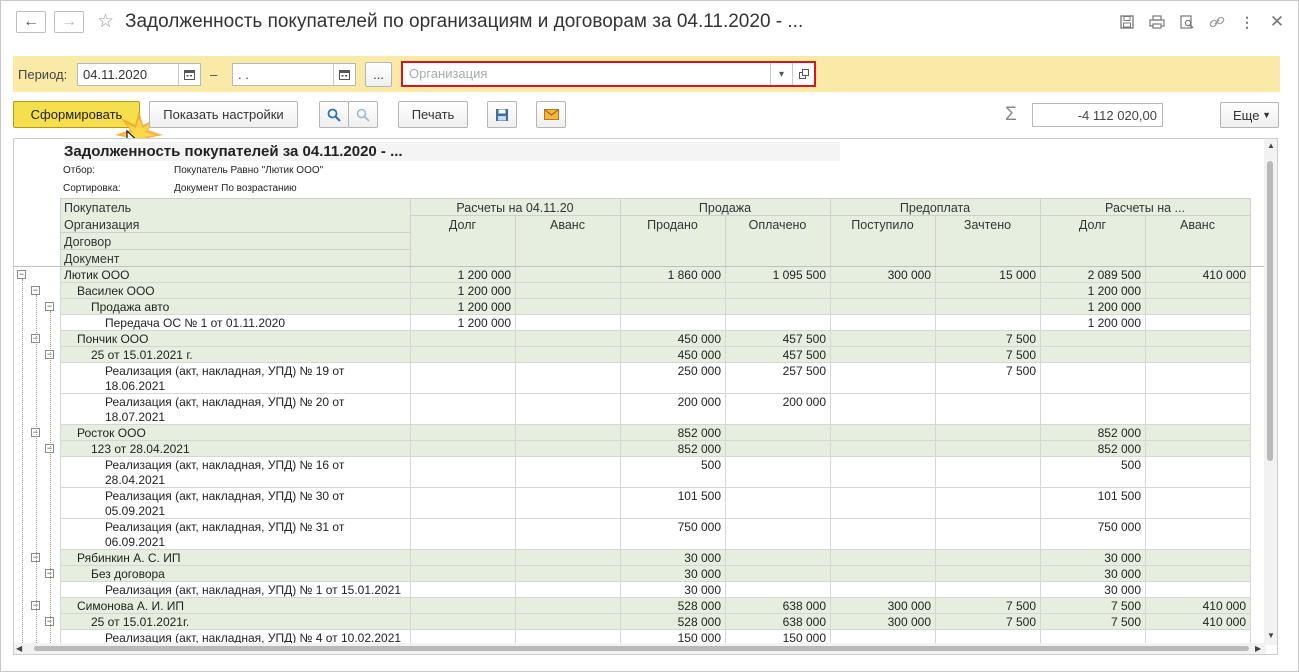 The height and width of the screenshot is (672, 1299). I want to click on save-icon, so click(1127, 22).